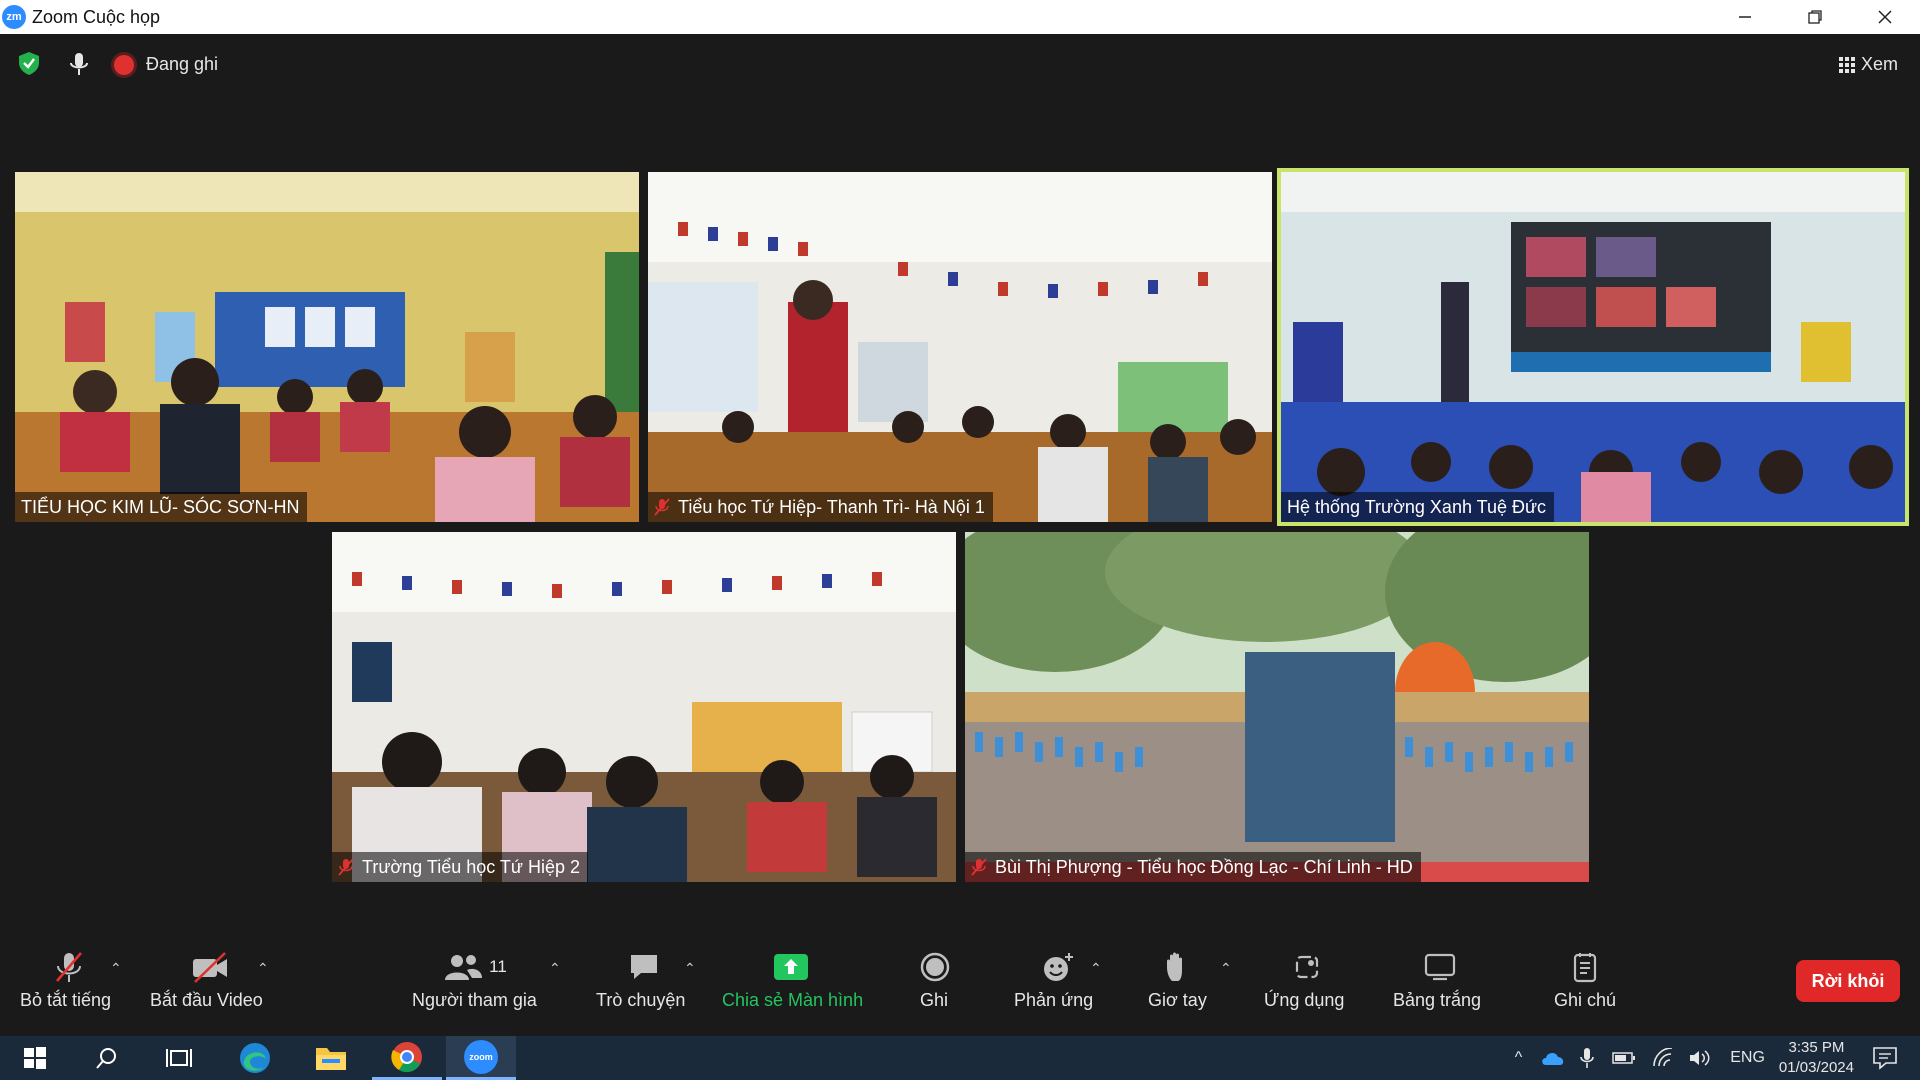 The image size is (1920, 1080). What do you see at coordinates (793, 1000) in the screenshot?
I see `share-screen-label: Chia sẻ Màn hình` at bounding box center [793, 1000].